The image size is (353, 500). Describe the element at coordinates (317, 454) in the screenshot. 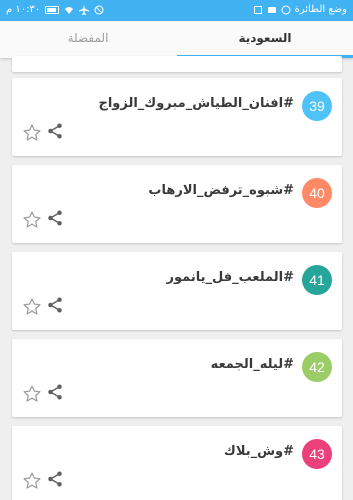

I see `rank-badge: 43` at that location.